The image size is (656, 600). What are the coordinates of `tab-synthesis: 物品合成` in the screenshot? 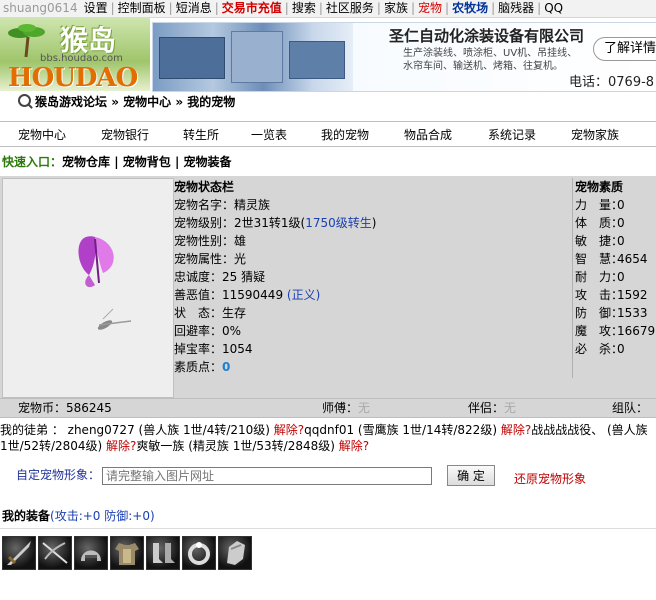 It's located at (428, 134).